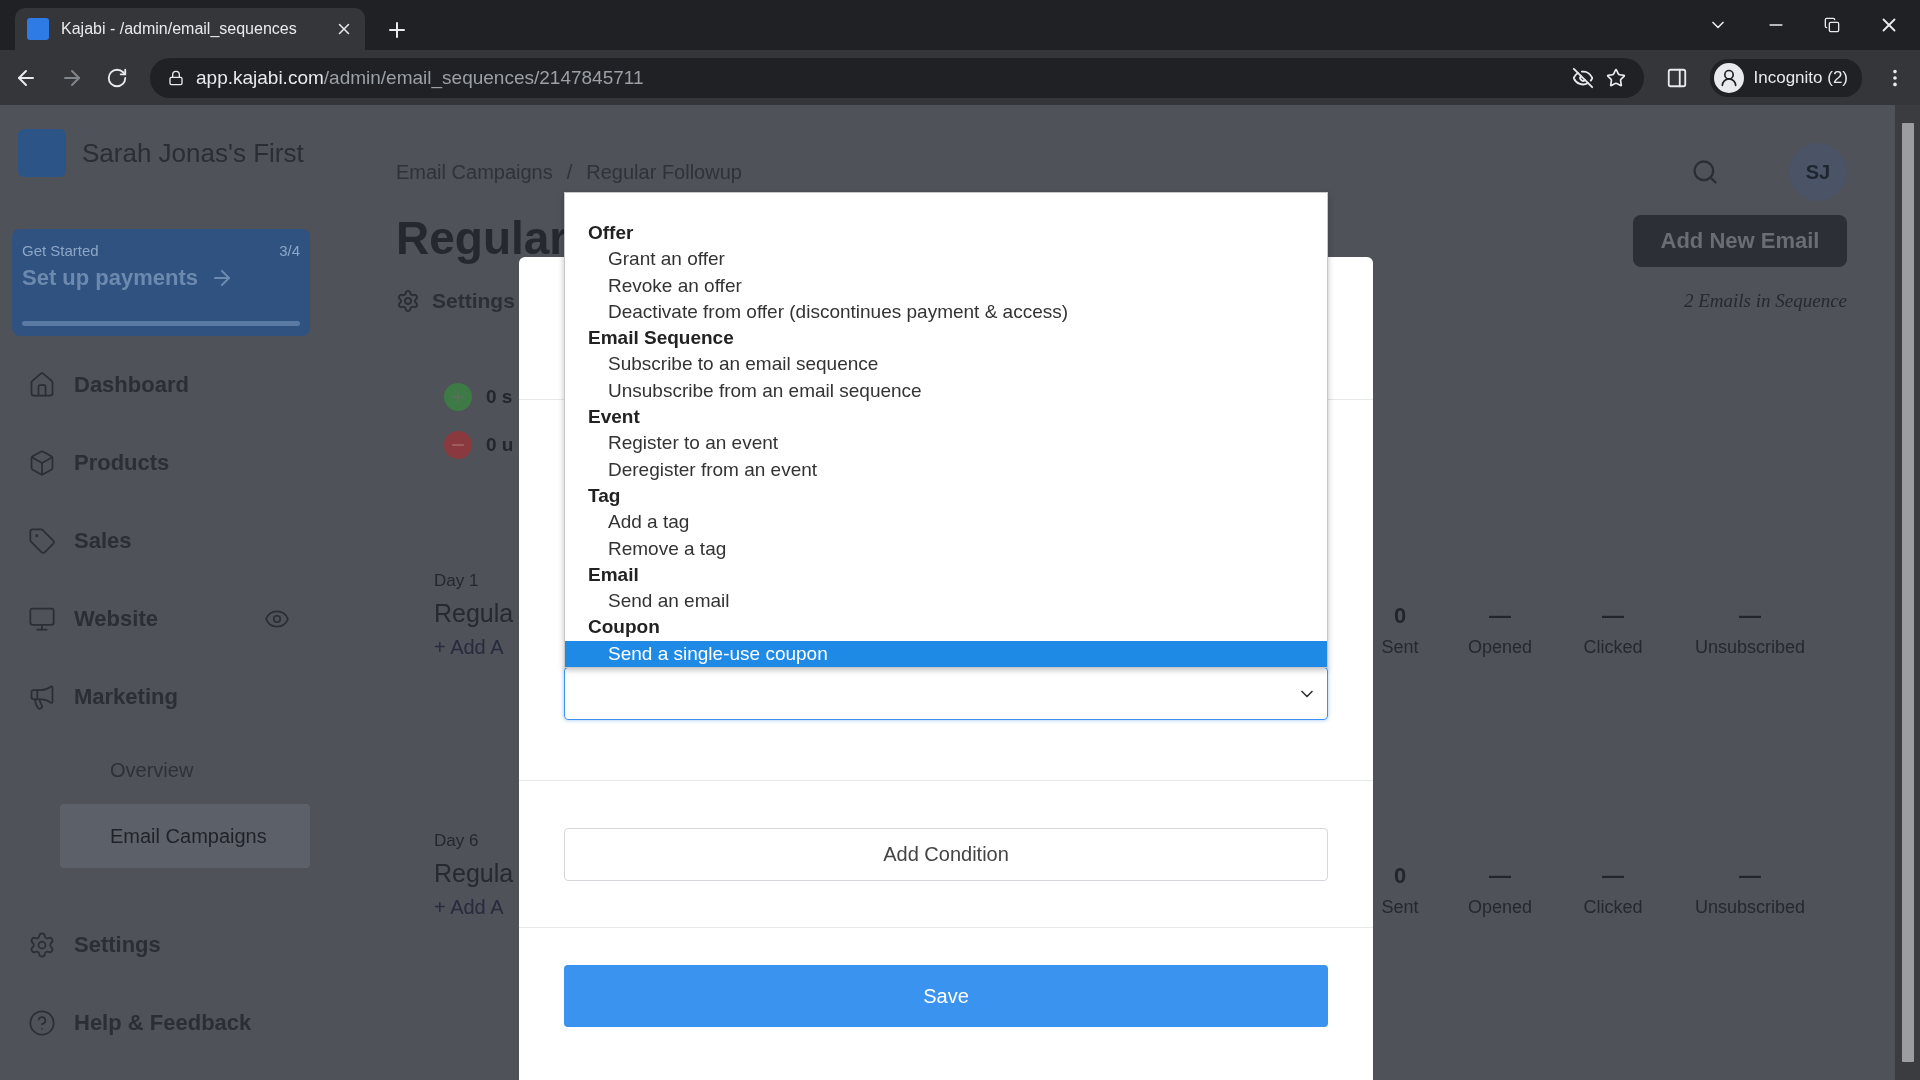 The width and height of the screenshot is (1920, 1080). Describe the element at coordinates (42, 463) in the screenshot. I see `box-icon` at that location.